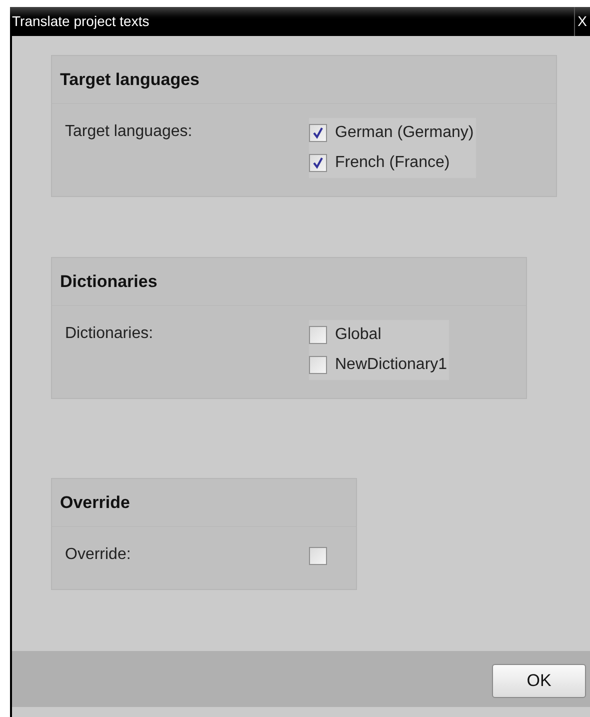  What do you see at coordinates (80, 21) in the screenshot?
I see `window-title: Translate project texts` at bounding box center [80, 21].